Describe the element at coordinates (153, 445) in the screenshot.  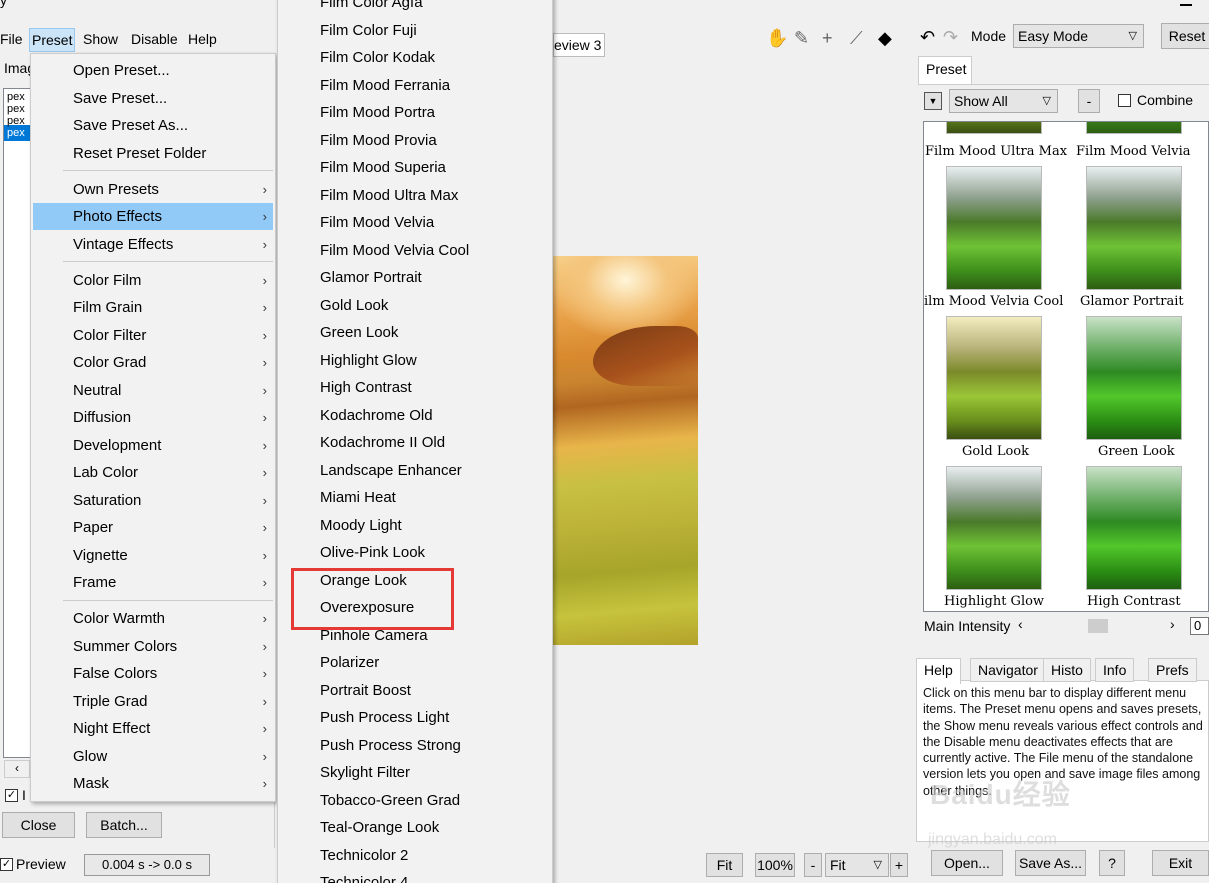
I see `preset-menu-item: Development ›` at that location.